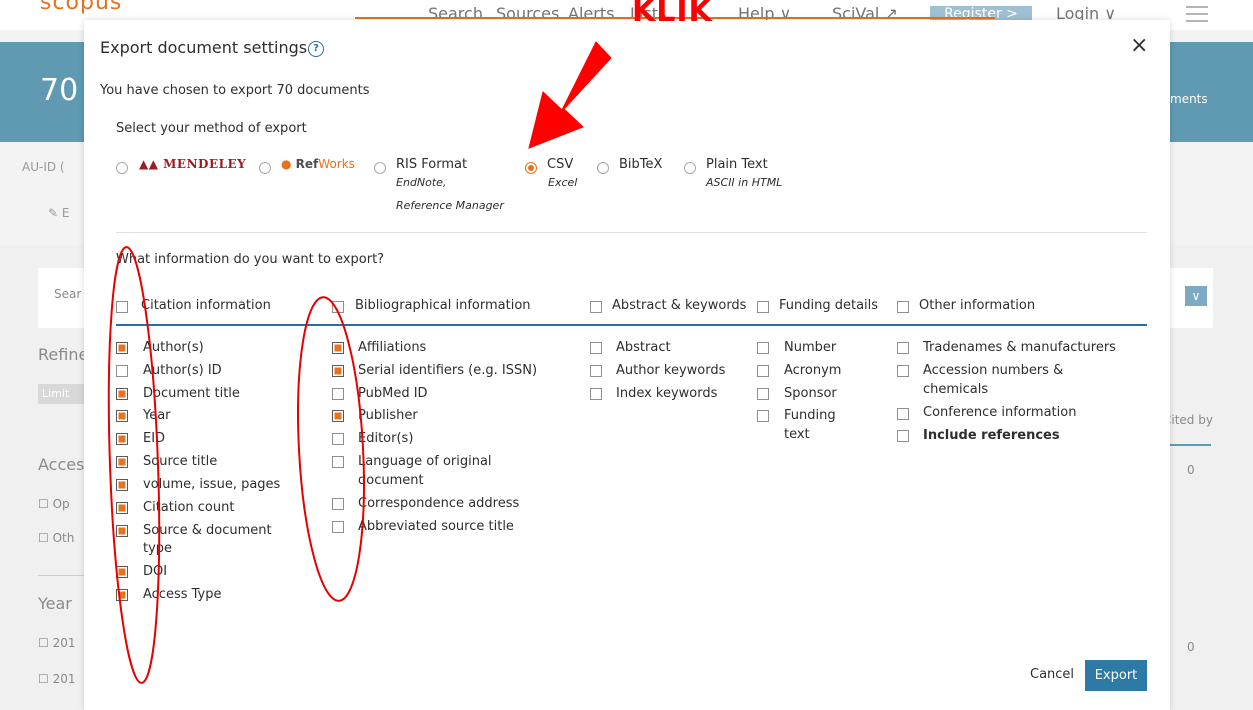  Describe the element at coordinates (207, 530) in the screenshot. I see `option-label: Source & document` at that location.